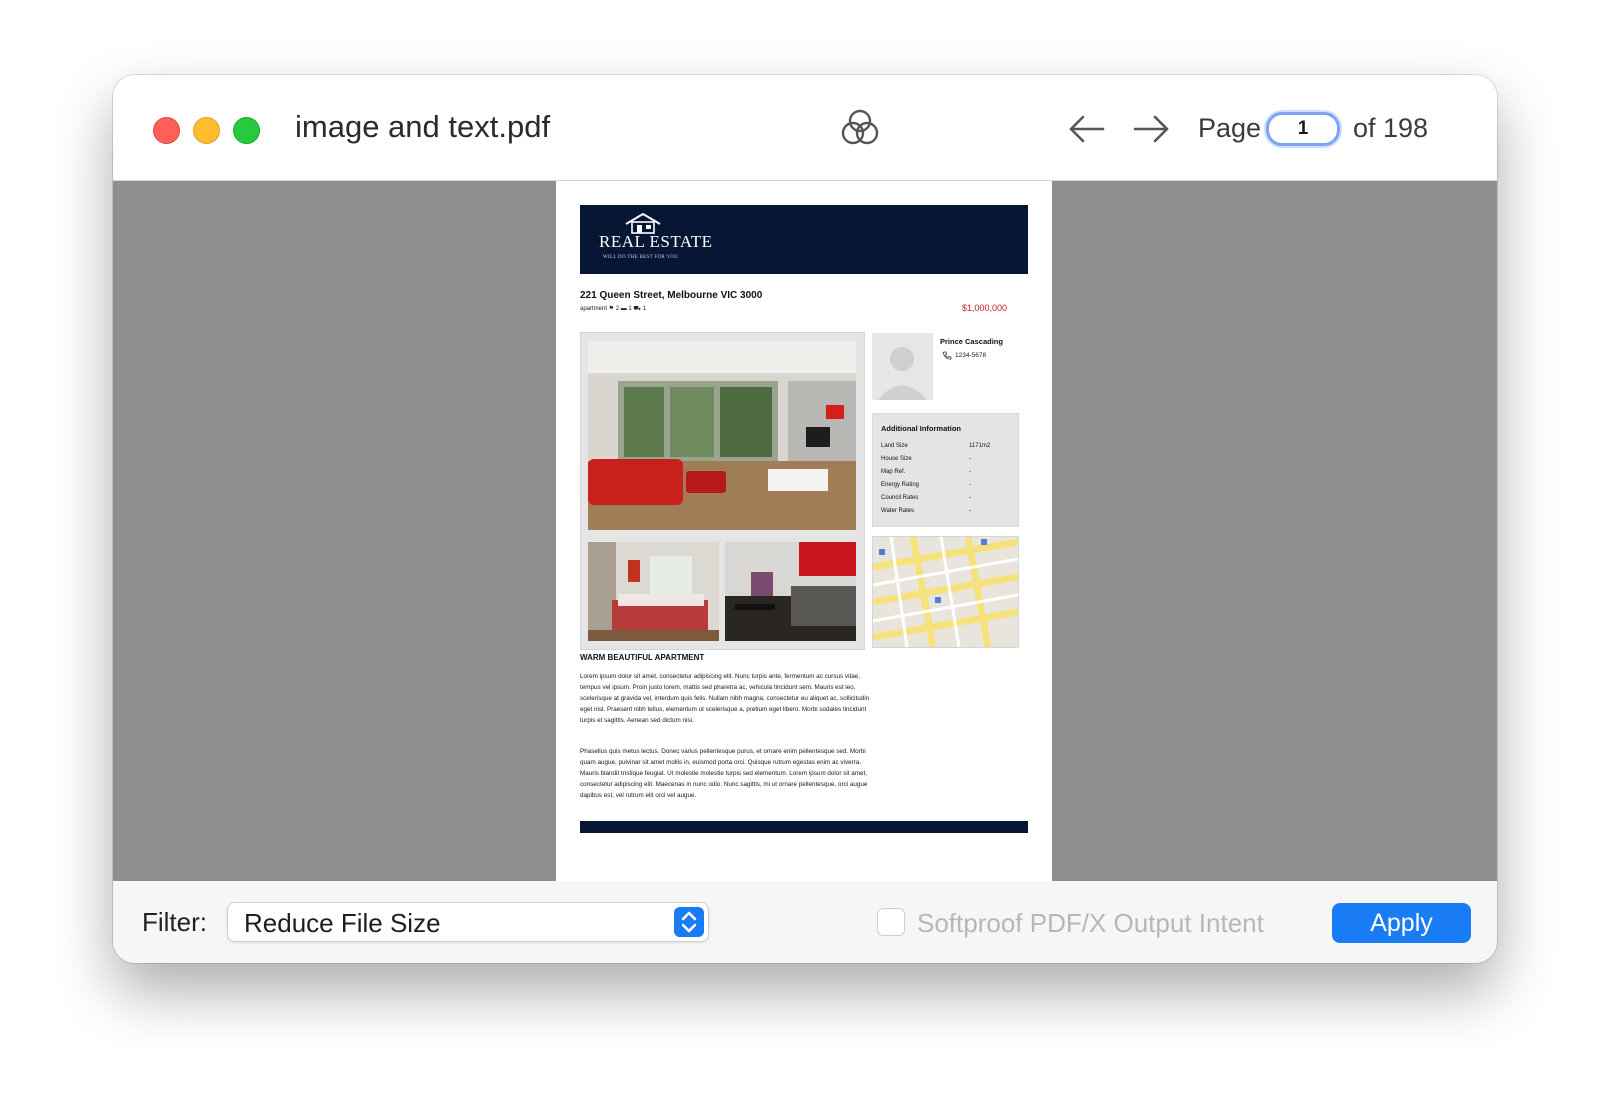 Image resolution: width=1602 pixels, height=1108 pixels. Describe the element at coordinates (945, 592) in the screenshot. I see `location-map` at that location.